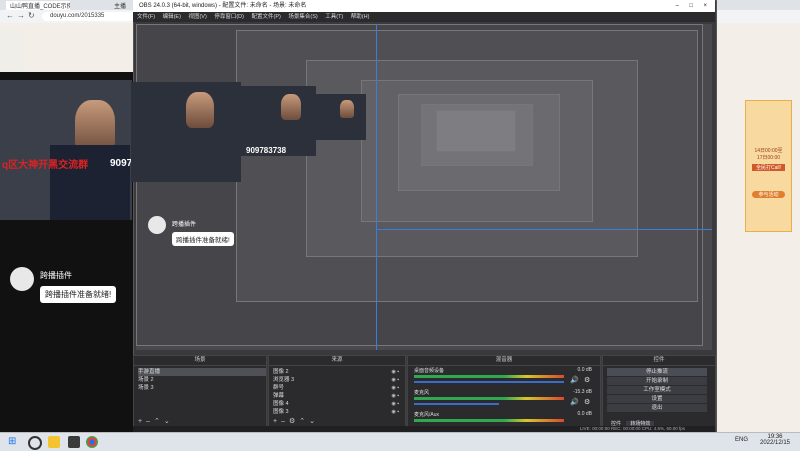  I want to click on preview-qq-number: 909783738, so click(266, 150).